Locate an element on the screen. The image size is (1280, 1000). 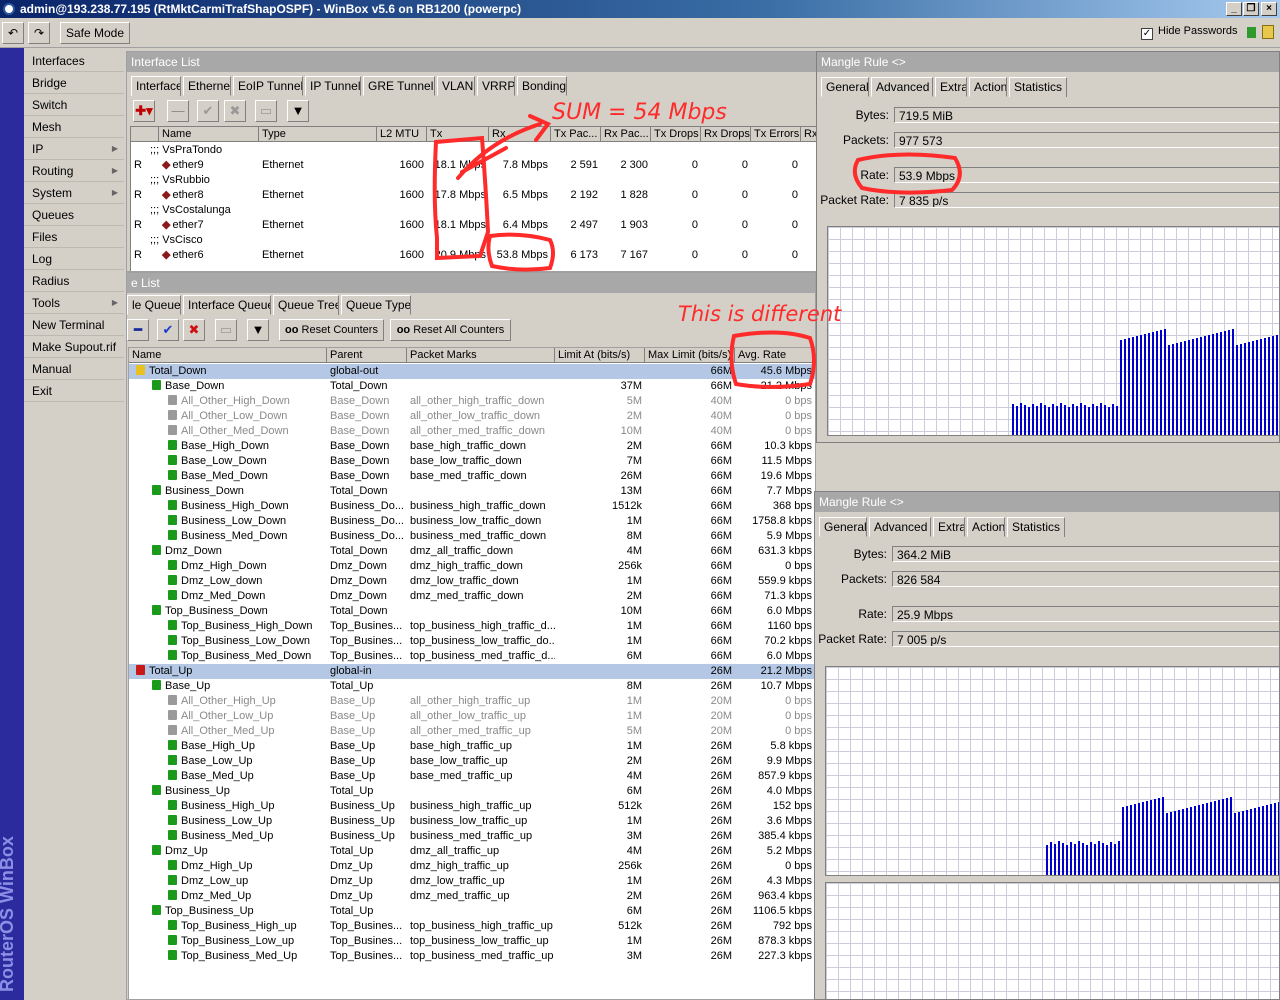
safe-mode-button: Safe Mode is located at coordinates (95, 33).